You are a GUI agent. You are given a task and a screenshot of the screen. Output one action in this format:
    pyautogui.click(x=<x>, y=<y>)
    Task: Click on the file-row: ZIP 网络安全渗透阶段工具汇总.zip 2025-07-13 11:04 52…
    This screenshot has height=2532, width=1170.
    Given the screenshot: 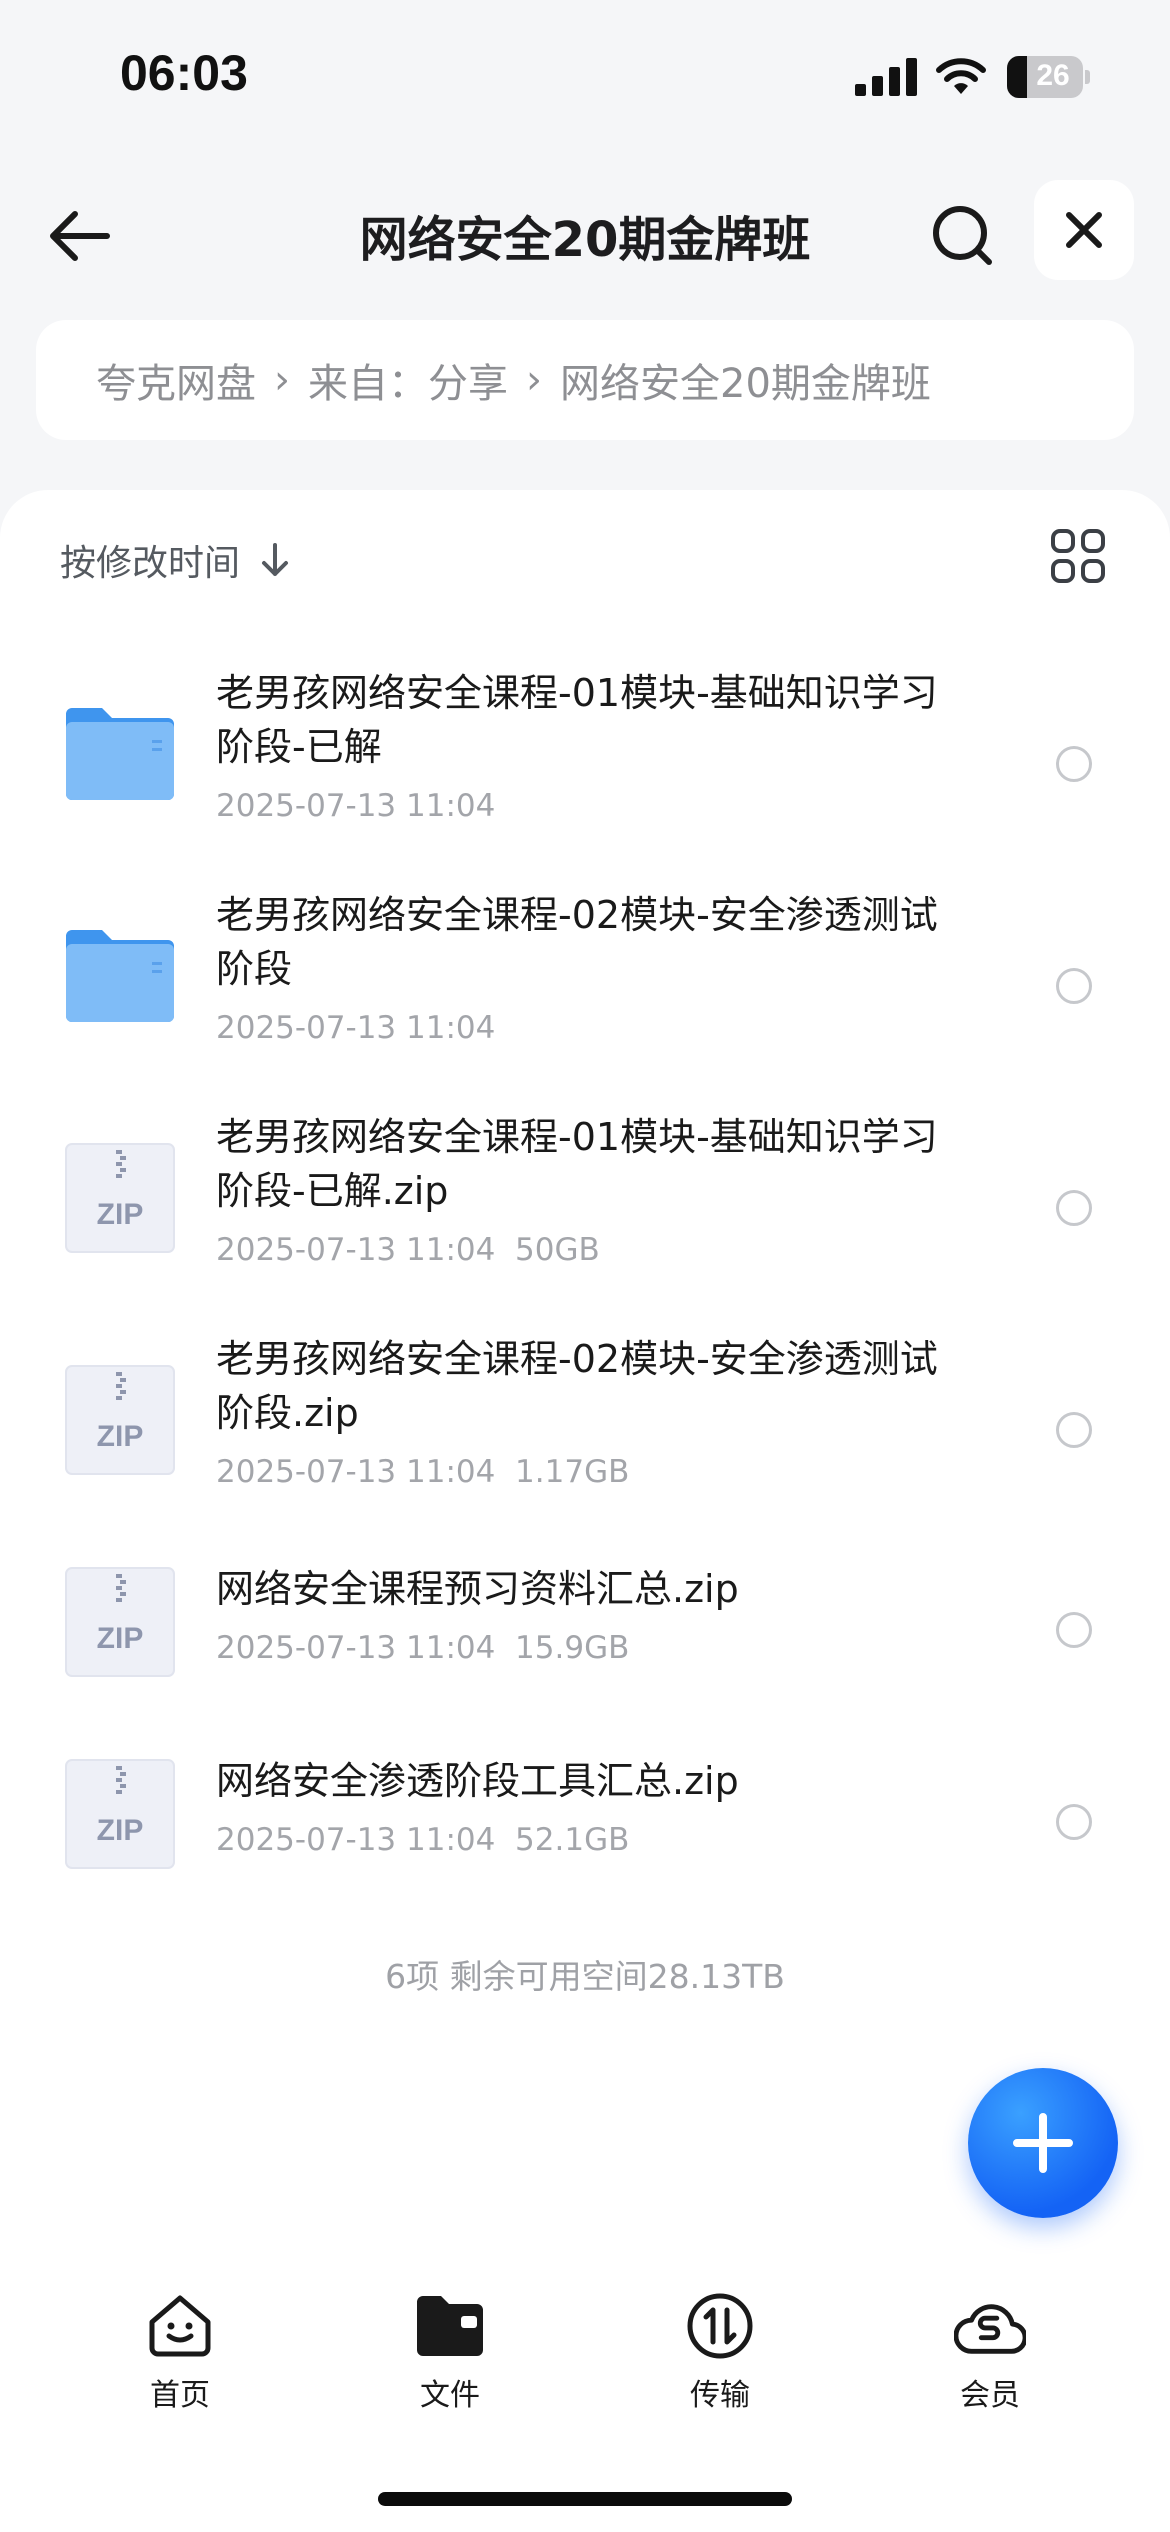 What is the action you would take?
    pyautogui.click(x=585, y=1830)
    